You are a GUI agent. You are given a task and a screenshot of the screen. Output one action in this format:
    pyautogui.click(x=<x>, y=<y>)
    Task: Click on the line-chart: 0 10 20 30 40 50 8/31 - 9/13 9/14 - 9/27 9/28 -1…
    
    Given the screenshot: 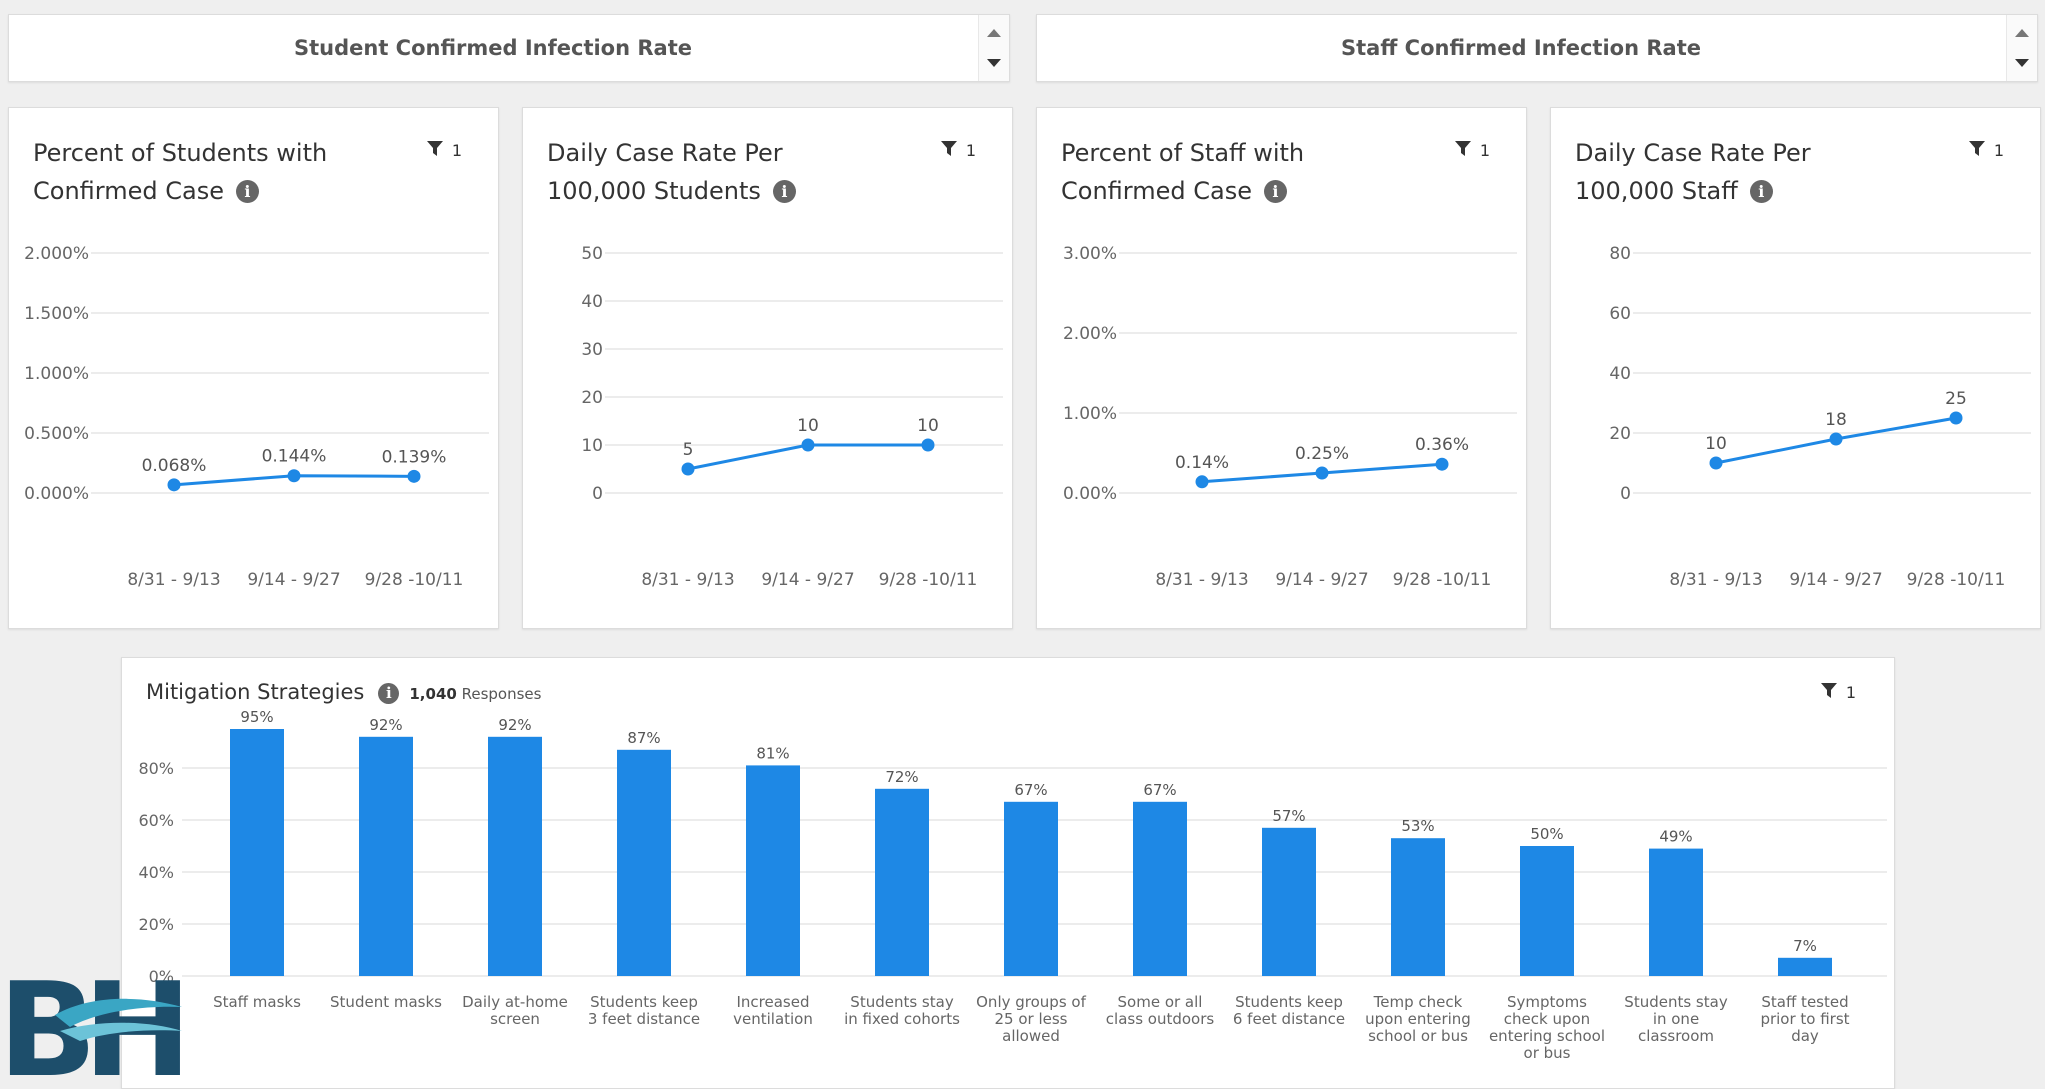 What is the action you would take?
    pyautogui.click(x=792, y=417)
    